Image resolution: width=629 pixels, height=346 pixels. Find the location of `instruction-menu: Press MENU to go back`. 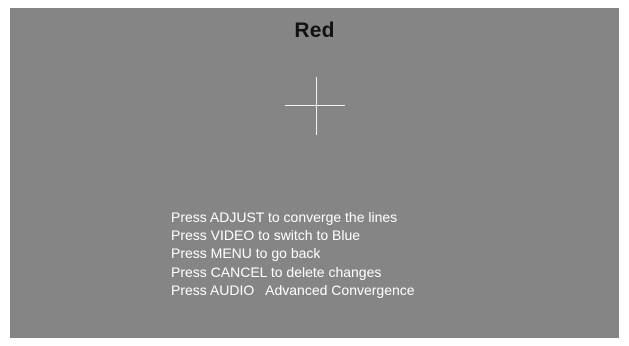

instruction-menu: Press MENU to go back is located at coordinates (246, 253).